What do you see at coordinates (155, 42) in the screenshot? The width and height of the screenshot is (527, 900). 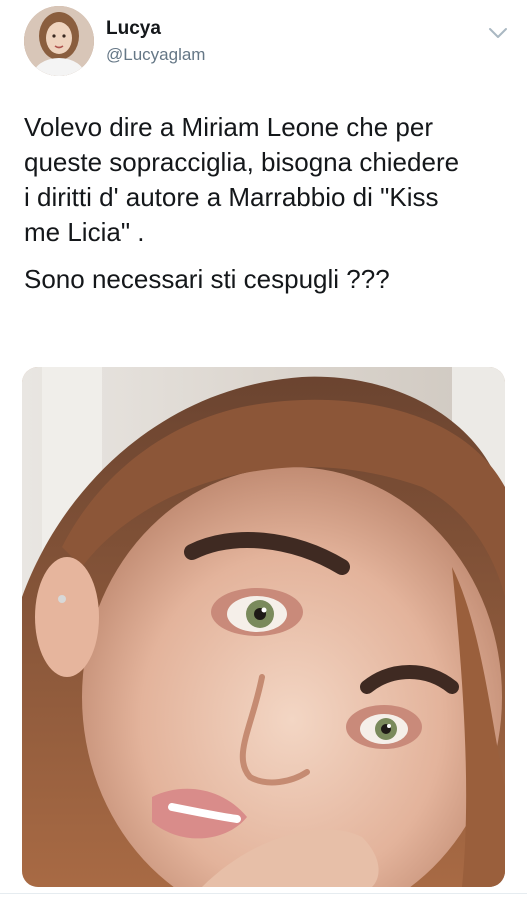 I see `user-names: Lucya @Lucyaglam` at bounding box center [155, 42].